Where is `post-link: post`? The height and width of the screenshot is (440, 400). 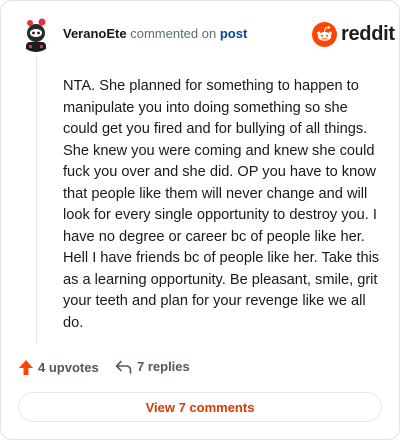
post-link: post is located at coordinates (233, 33).